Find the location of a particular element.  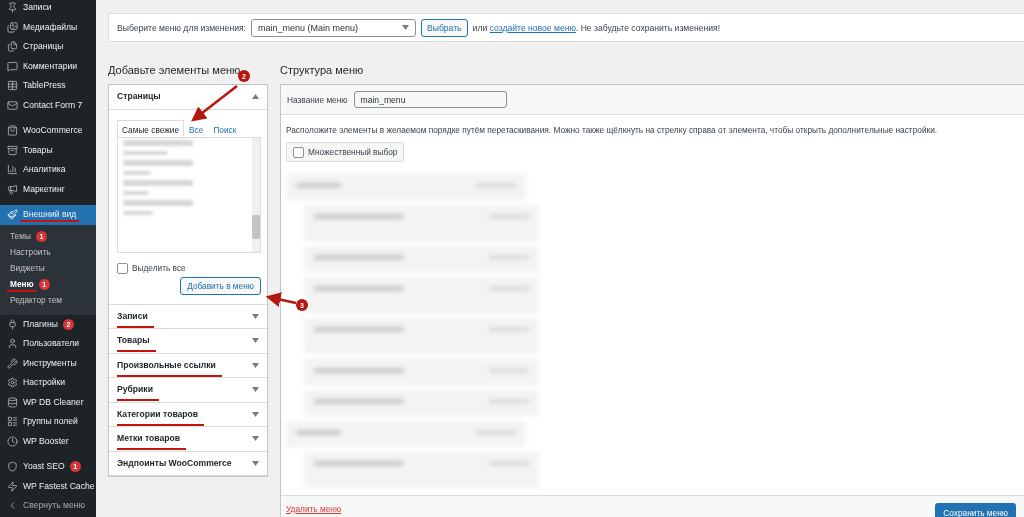

sidebar-label: Инструменты is located at coordinates (50, 363).